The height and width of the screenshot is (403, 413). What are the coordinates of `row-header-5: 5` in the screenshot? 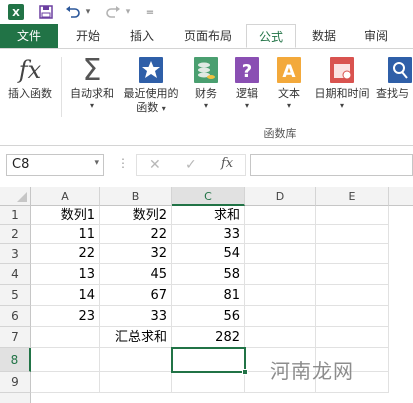 It's located at (15, 295).